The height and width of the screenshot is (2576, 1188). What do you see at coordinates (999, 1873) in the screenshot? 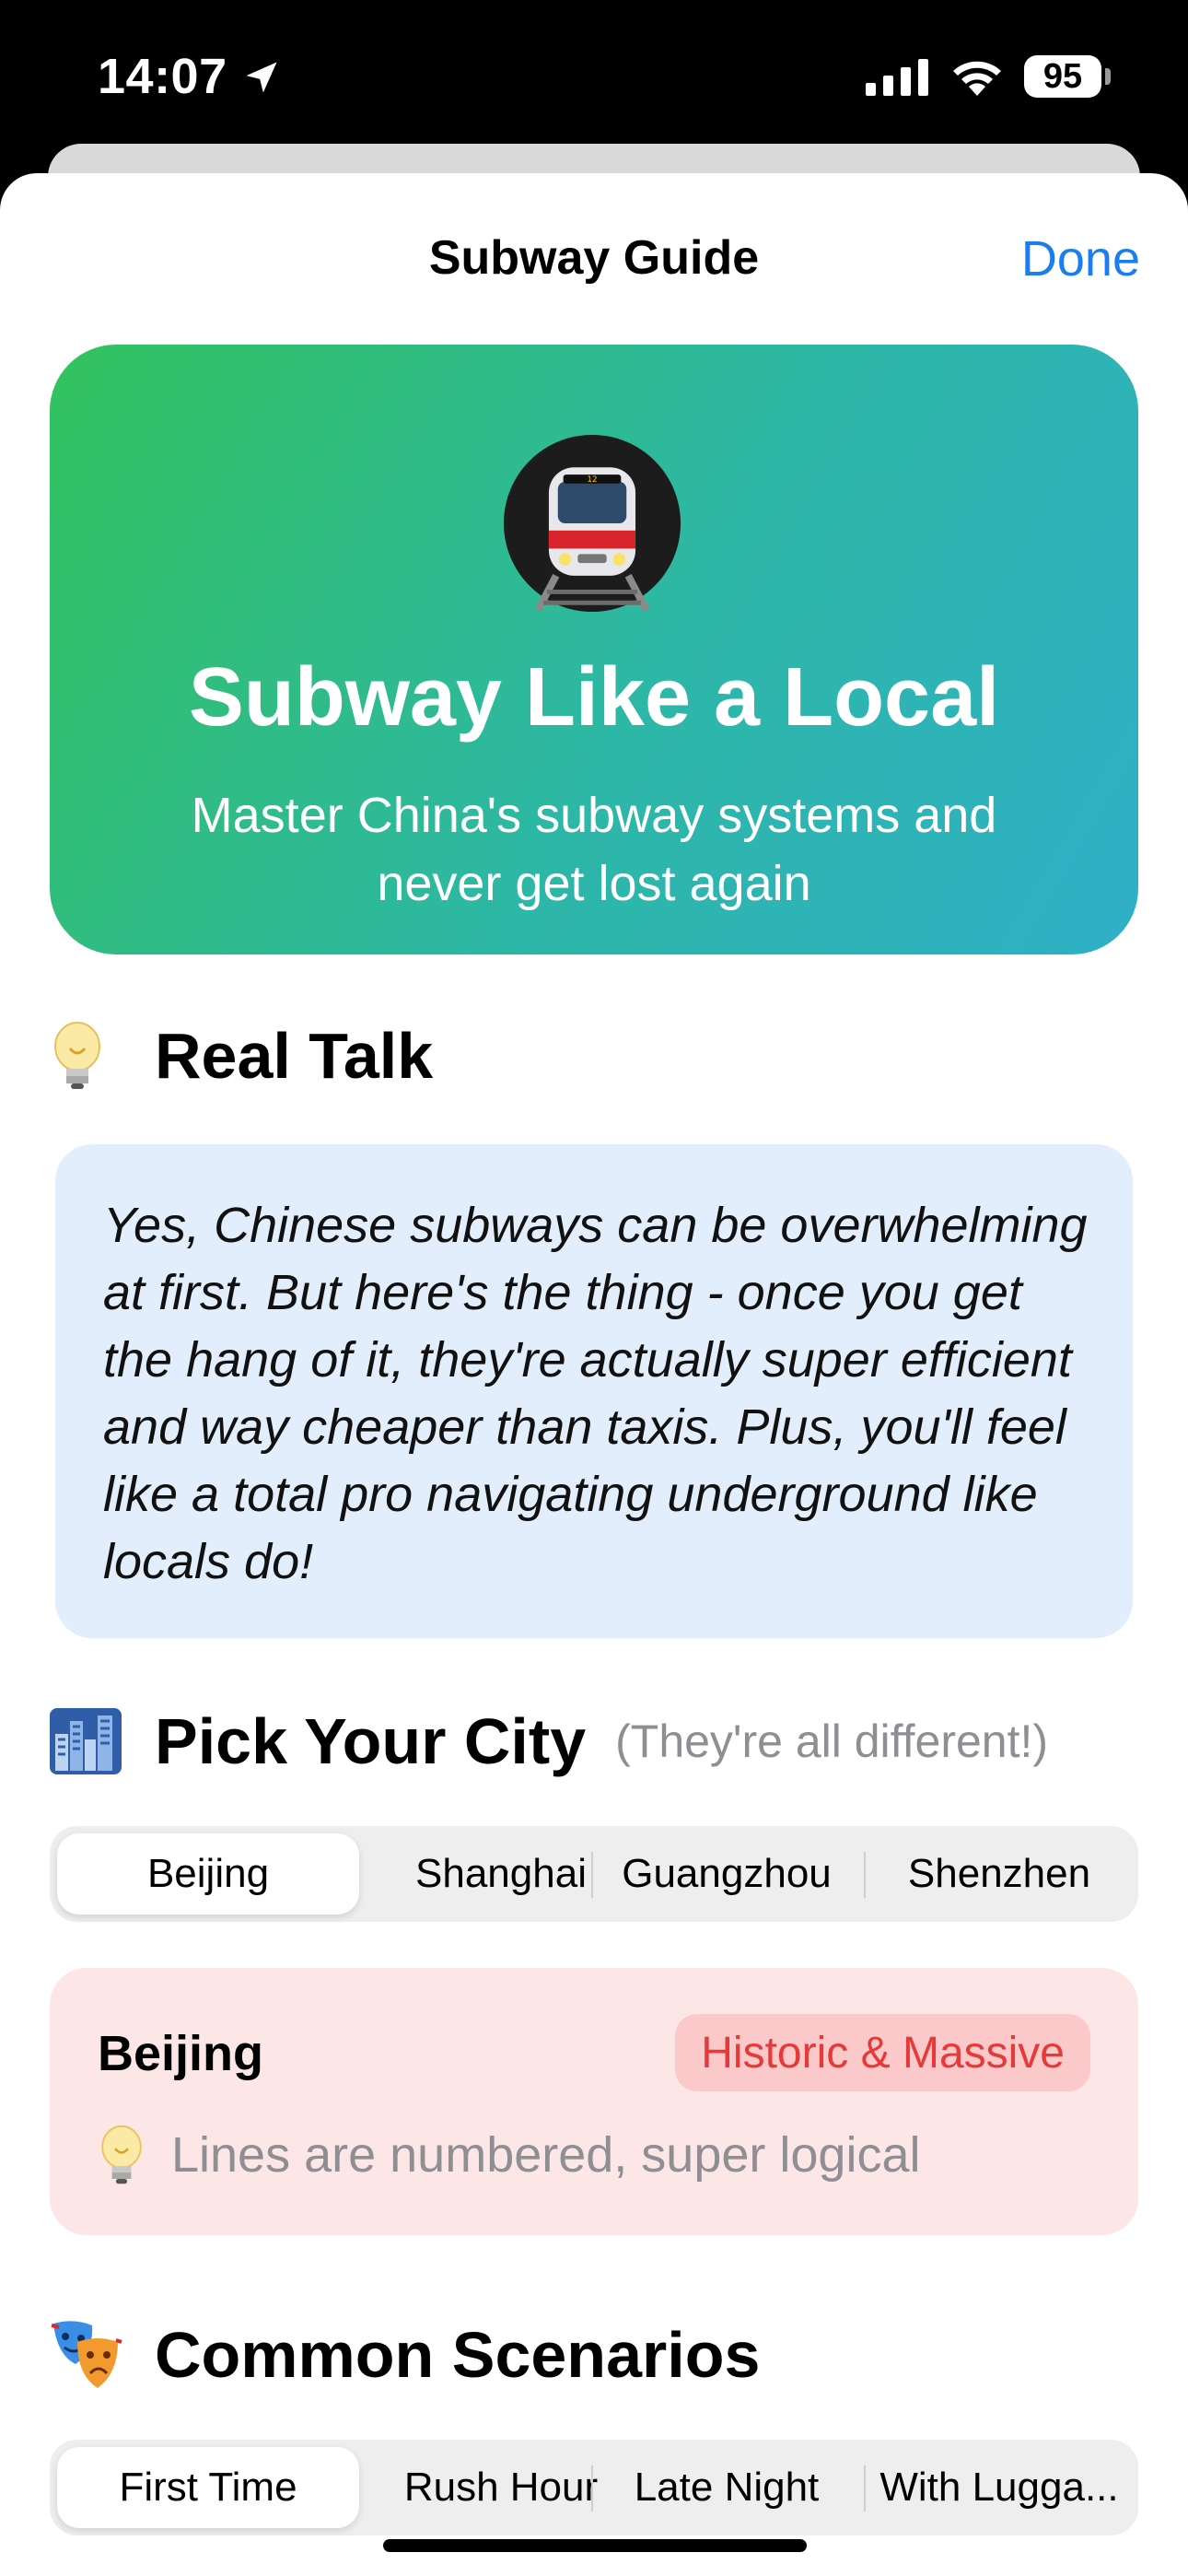
I see `city-tab-shenzhen: Shenzhen` at bounding box center [999, 1873].